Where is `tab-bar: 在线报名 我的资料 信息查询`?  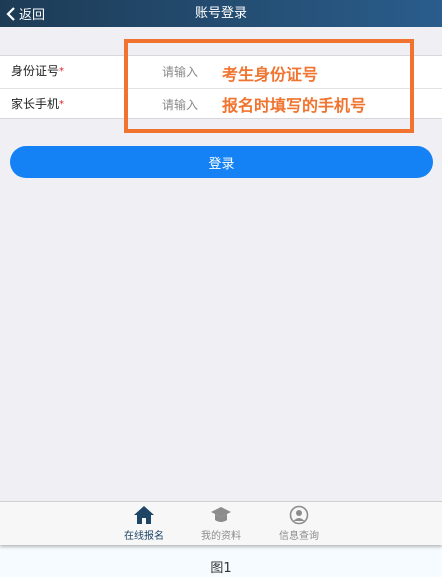 tab-bar: 在线报名 我的资料 信息查询 is located at coordinates (221, 523).